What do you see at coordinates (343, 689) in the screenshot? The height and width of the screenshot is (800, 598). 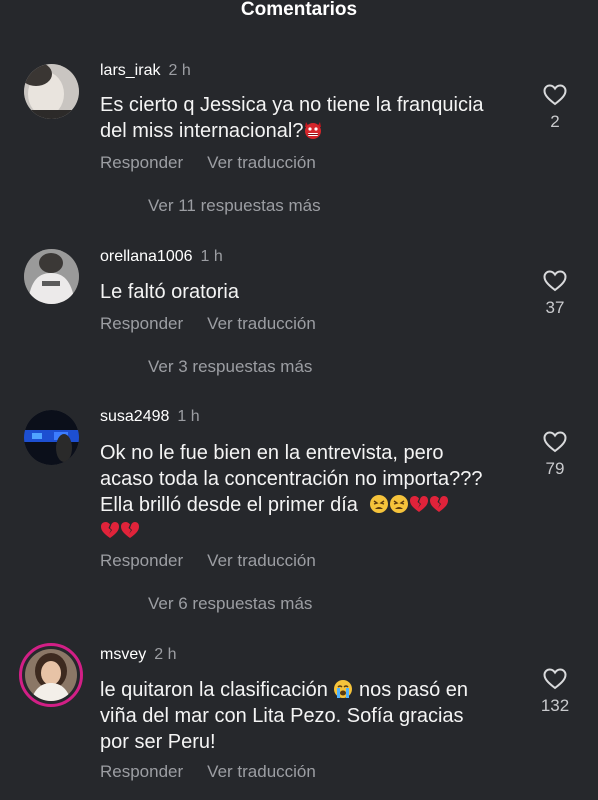 I see `crying-face-emoji` at bounding box center [343, 689].